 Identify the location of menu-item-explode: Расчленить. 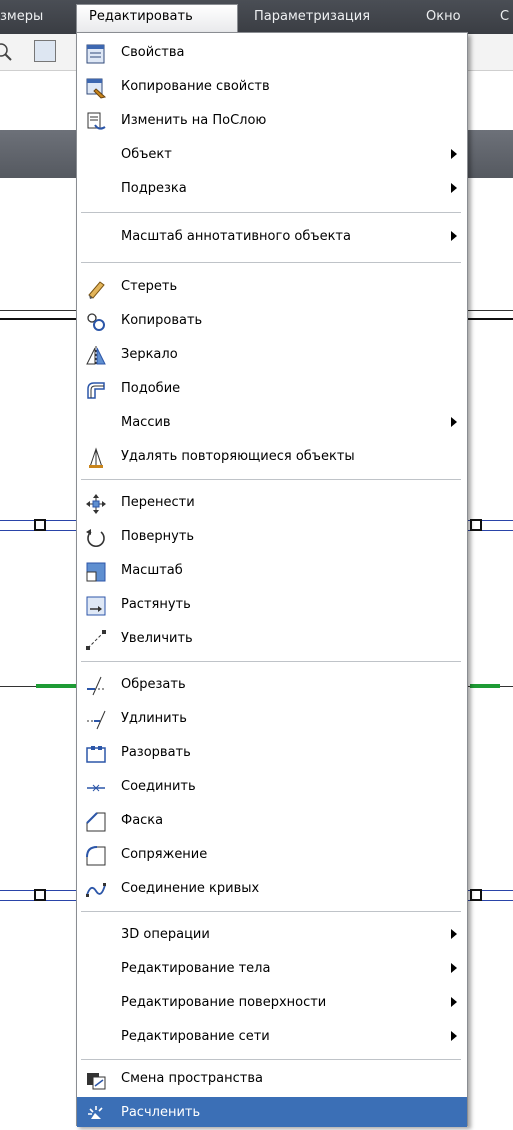
(272, 1112).